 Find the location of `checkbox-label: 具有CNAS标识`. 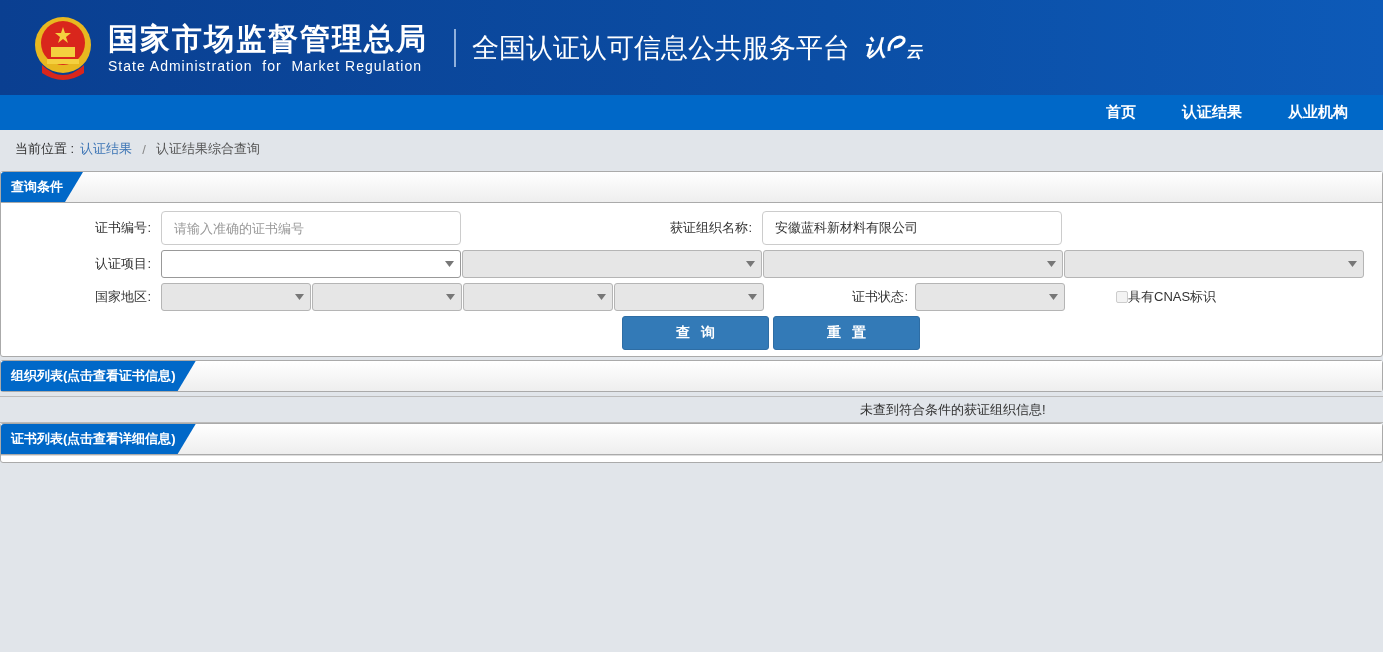

checkbox-label: 具有CNAS标识 is located at coordinates (1172, 297).